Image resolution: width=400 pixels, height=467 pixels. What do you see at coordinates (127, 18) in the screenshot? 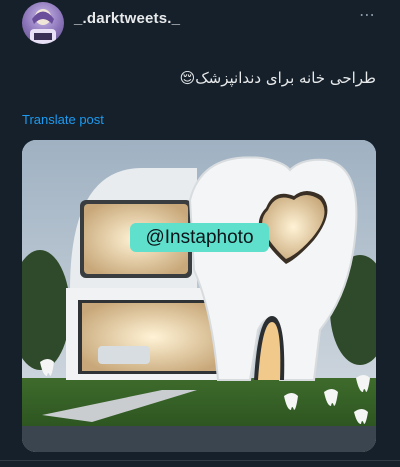
I see `username: _.darktweets._` at bounding box center [127, 18].